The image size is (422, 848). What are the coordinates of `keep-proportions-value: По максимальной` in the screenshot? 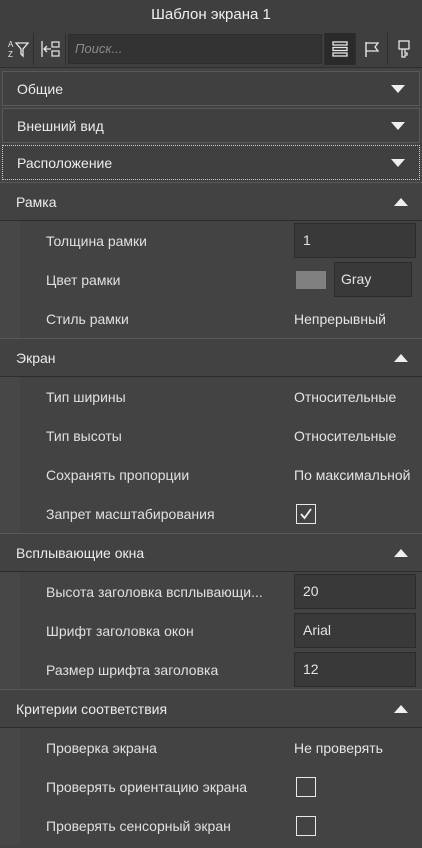 It's located at (356, 474).